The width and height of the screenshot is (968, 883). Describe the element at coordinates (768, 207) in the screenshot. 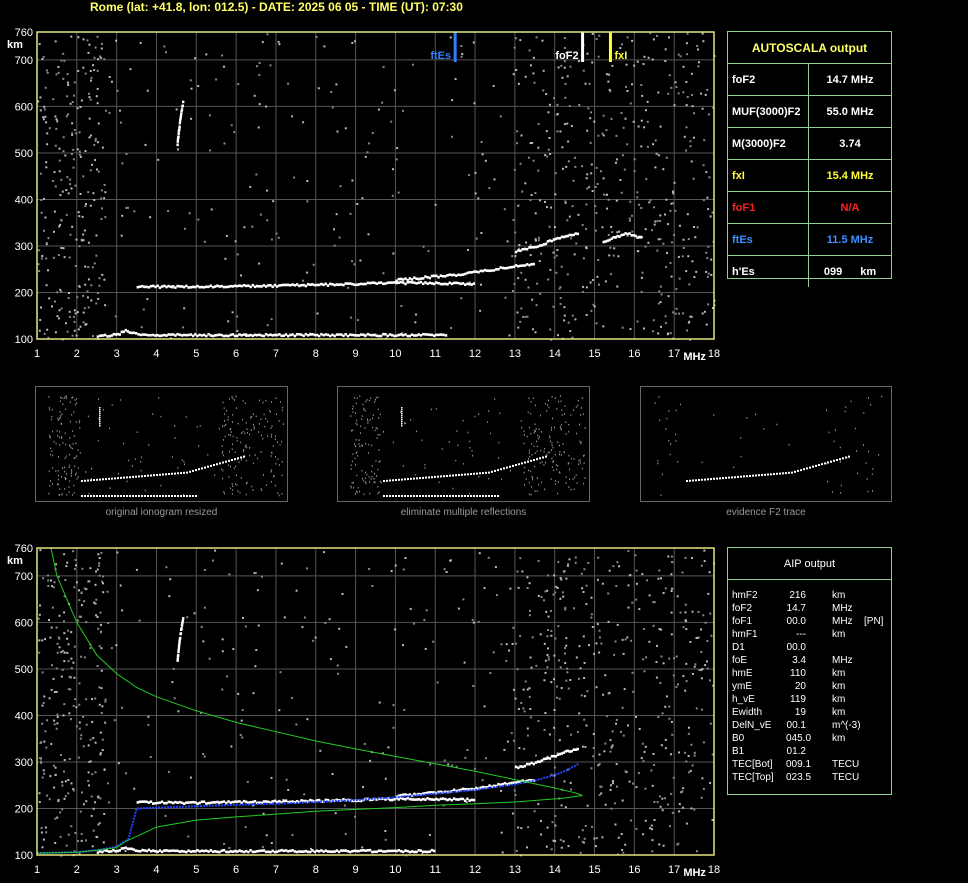

I see `autoscala-key: foF1` at that location.